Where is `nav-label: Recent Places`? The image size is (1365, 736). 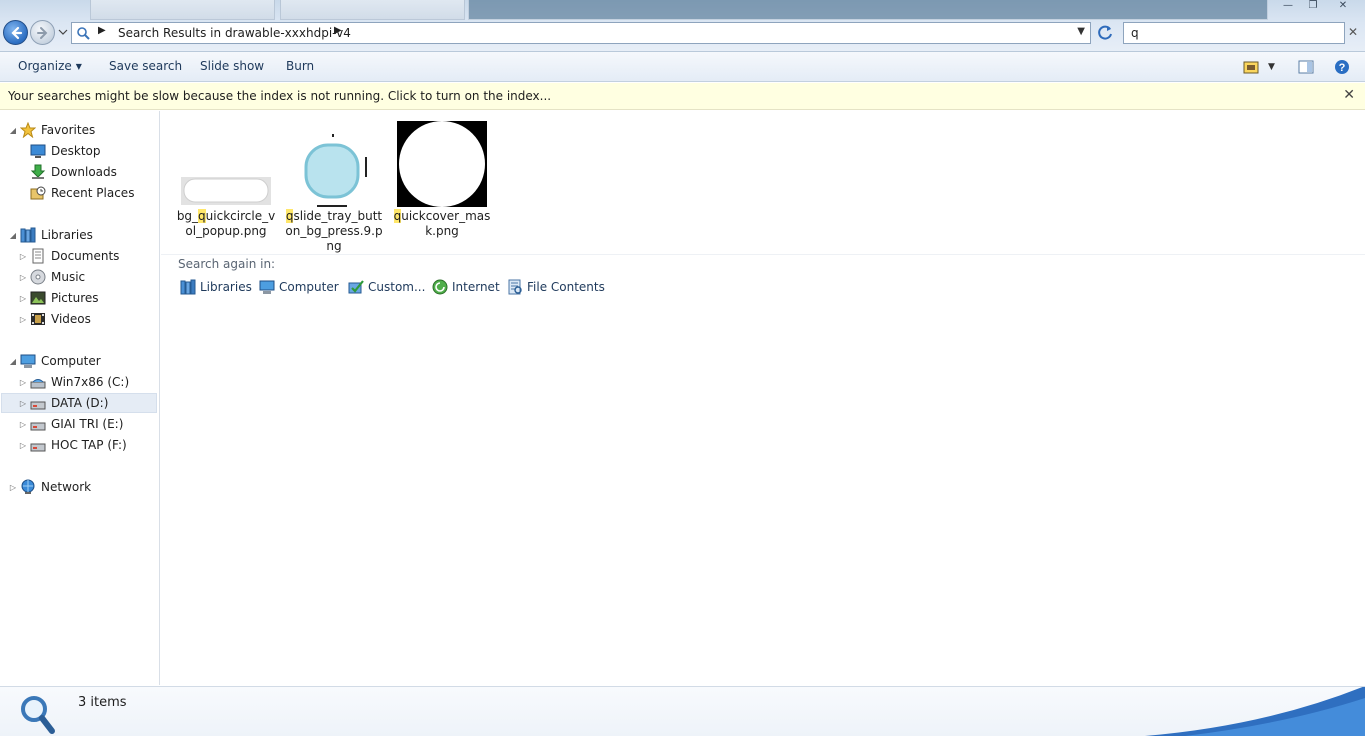 nav-label: Recent Places is located at coordinates (93, 193).